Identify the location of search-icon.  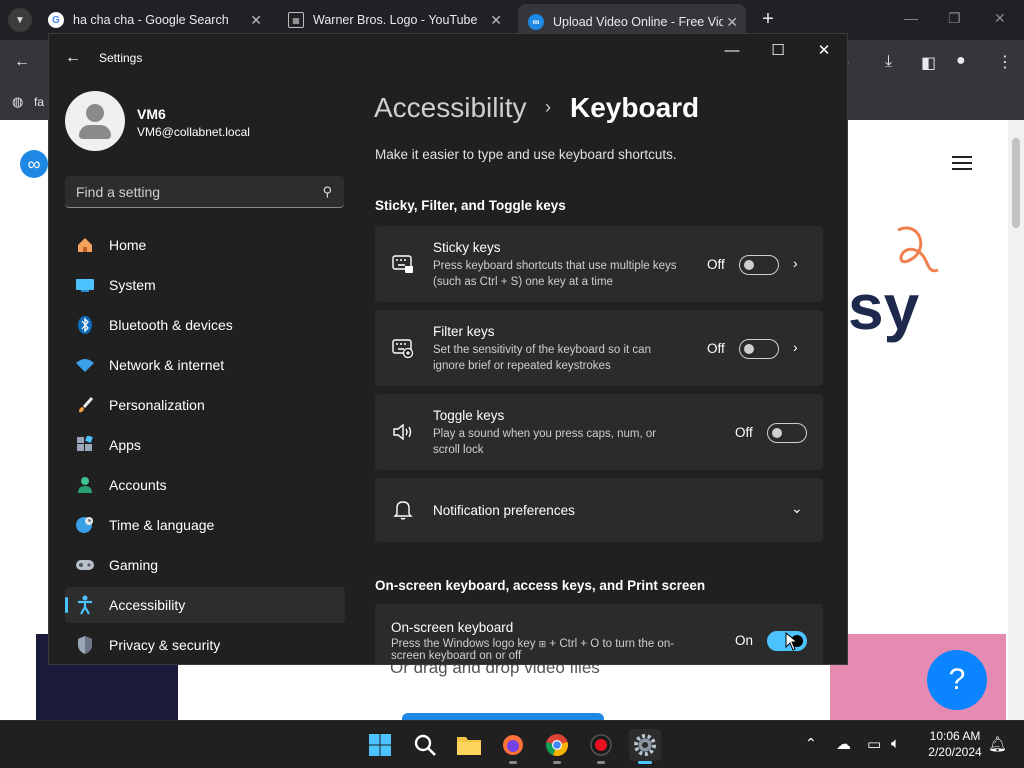
(425, 745).